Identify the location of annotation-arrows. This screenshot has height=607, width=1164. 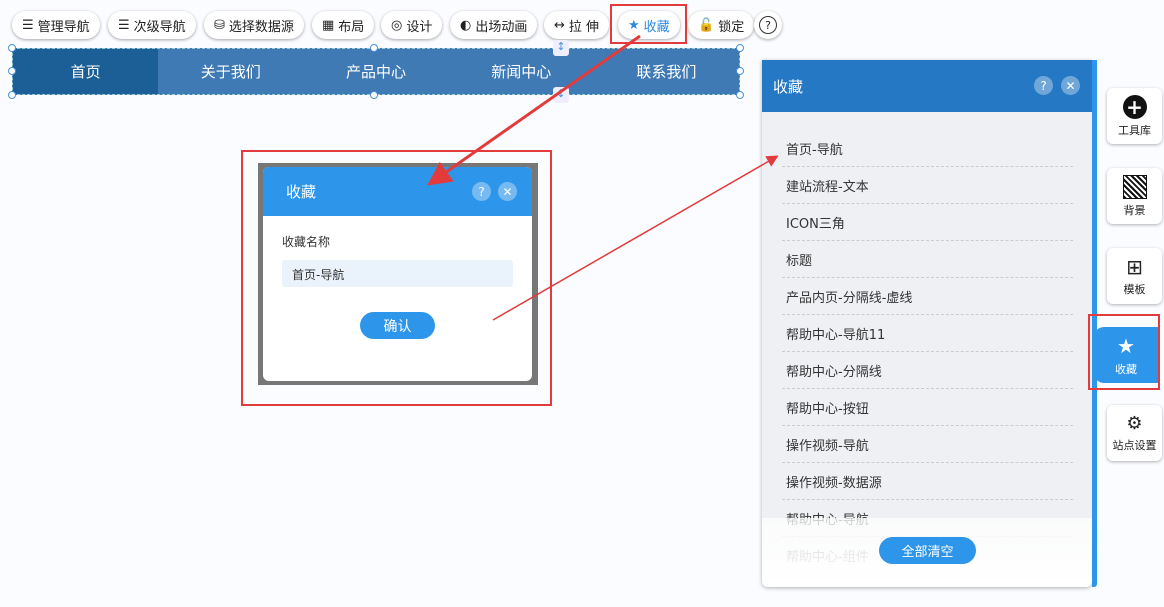
(603, 177).